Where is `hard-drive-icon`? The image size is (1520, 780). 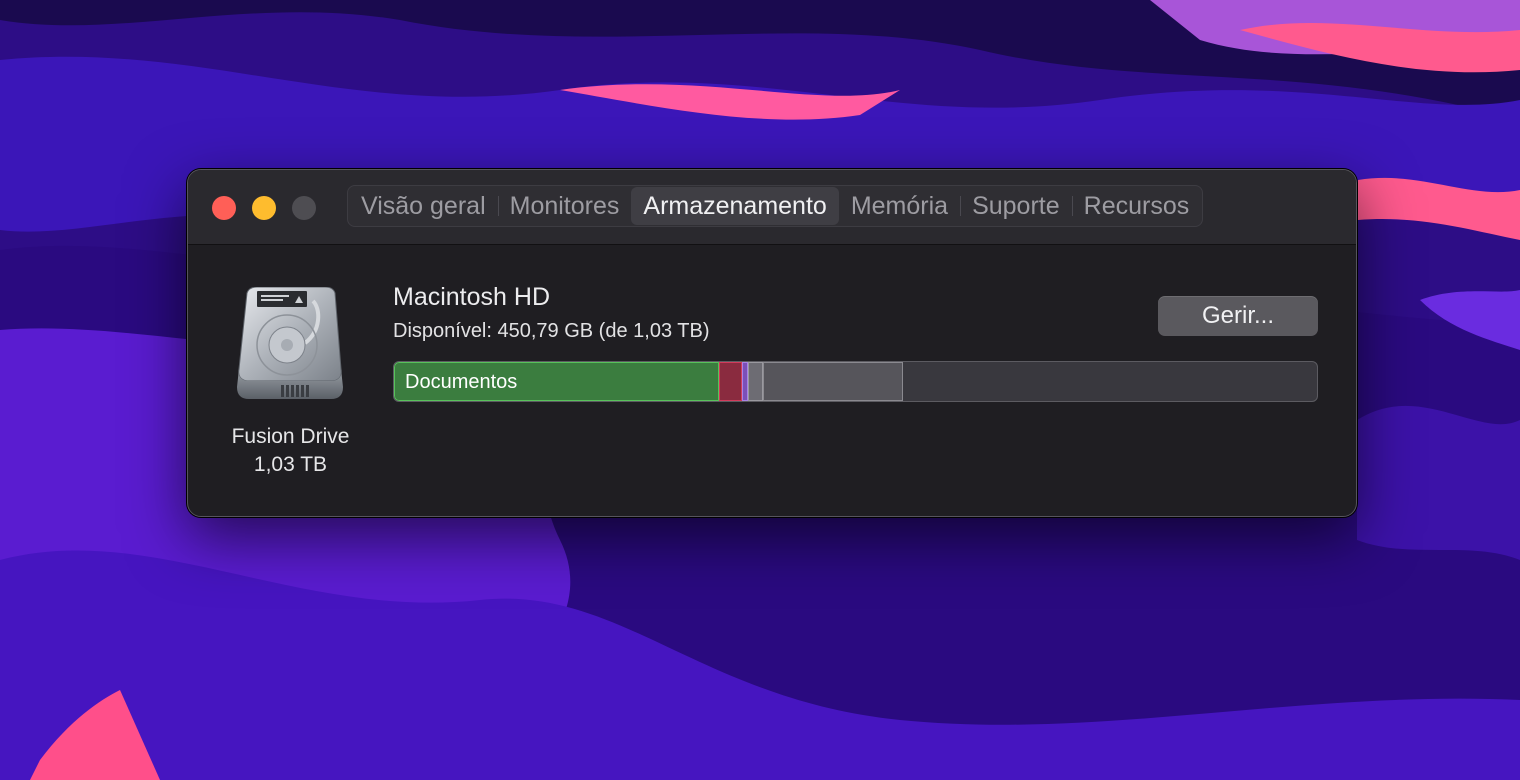 hard-drive-icon is located at coordinates (290, 343).